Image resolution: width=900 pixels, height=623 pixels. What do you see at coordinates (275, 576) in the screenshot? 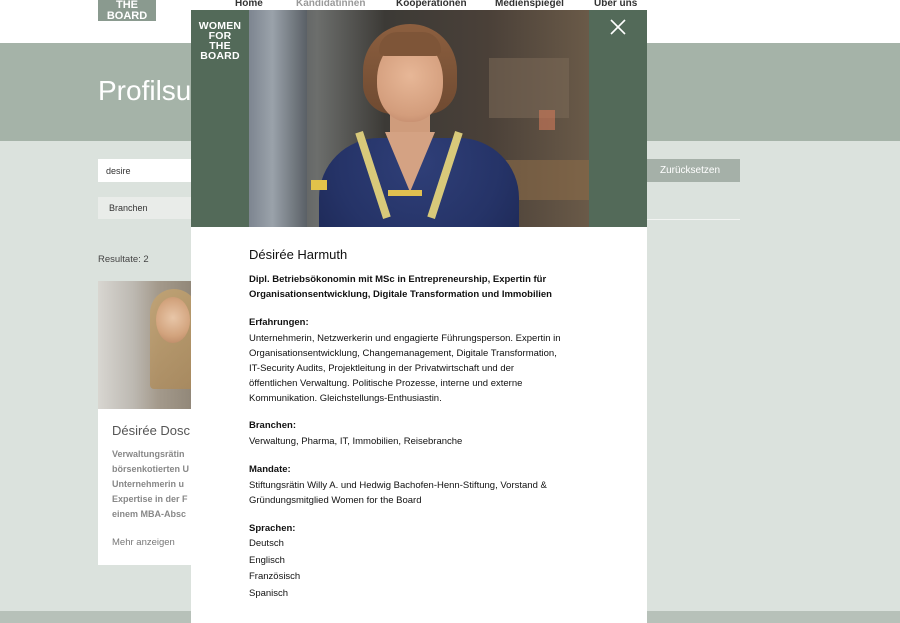
I see `language-item: Französisch` at bounding box center [275, 576].